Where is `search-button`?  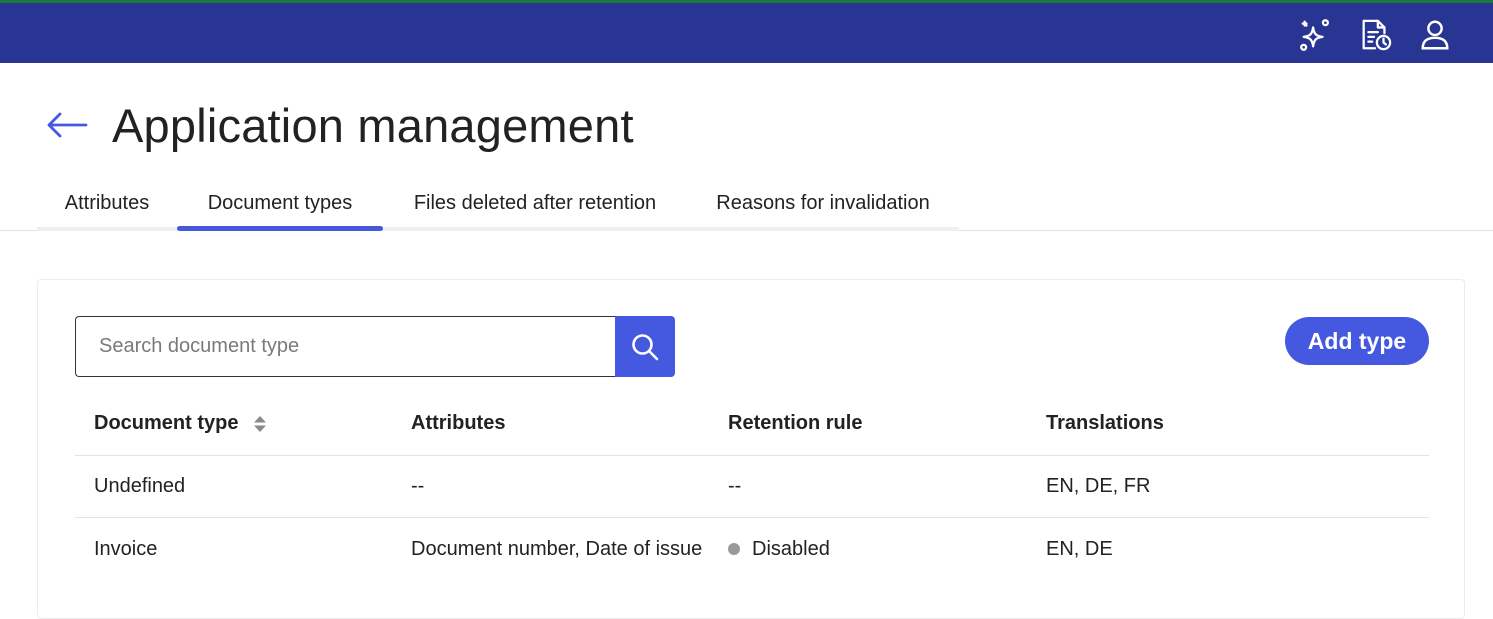
search-button is located at coordinates (645, 346).